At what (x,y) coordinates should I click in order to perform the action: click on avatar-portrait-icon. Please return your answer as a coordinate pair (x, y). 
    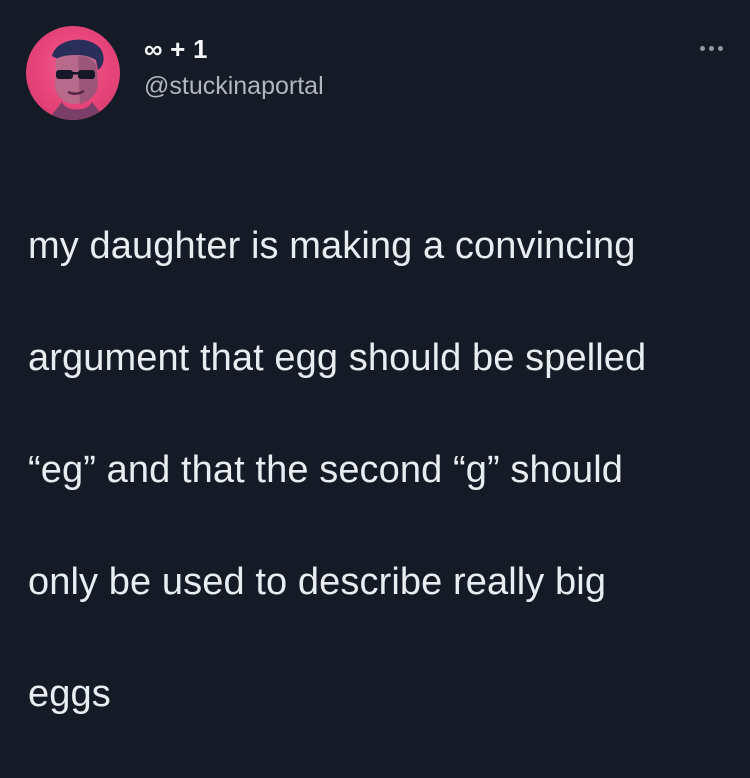
    Looking at the image, I should click on (77, 79).